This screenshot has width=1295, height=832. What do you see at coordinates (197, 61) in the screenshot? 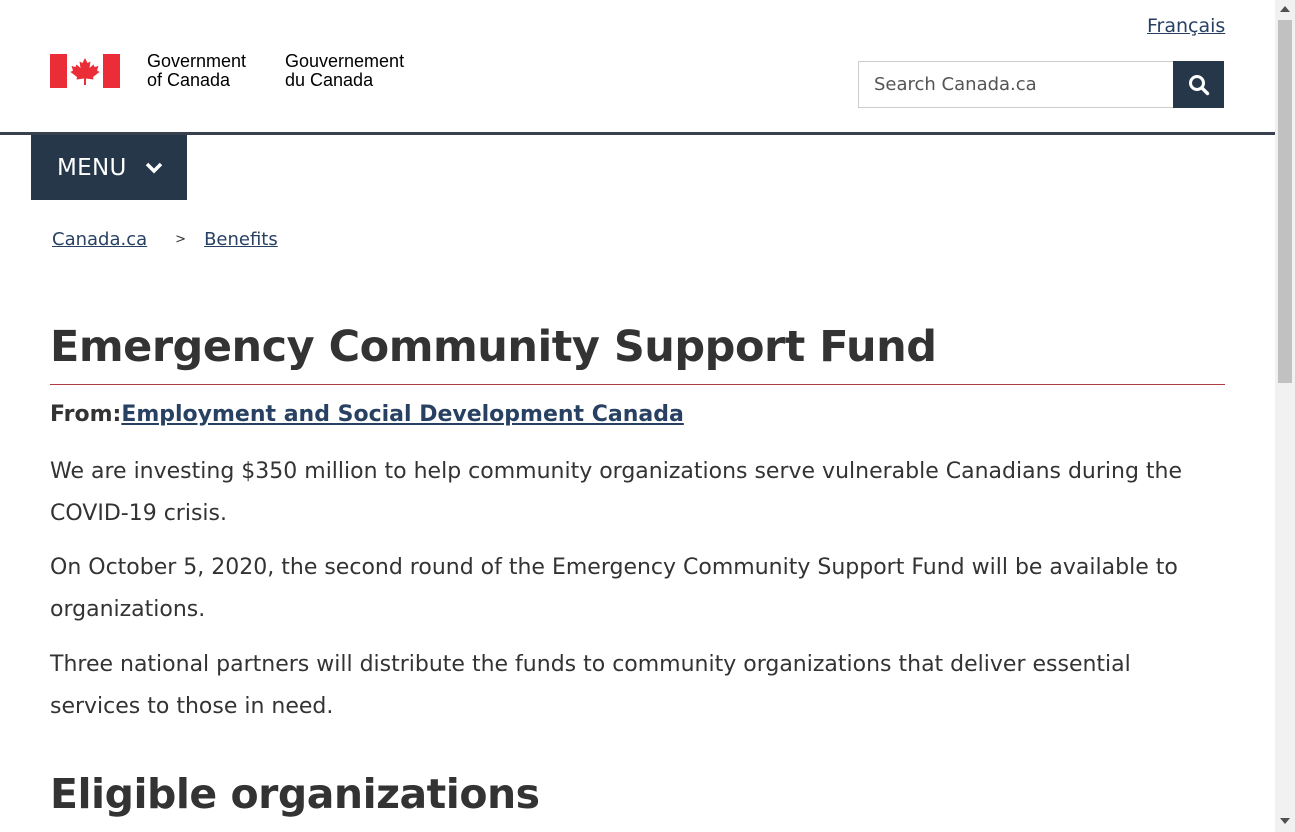
I see `signature-en-line1: Government` at bounding box center [197, 61].